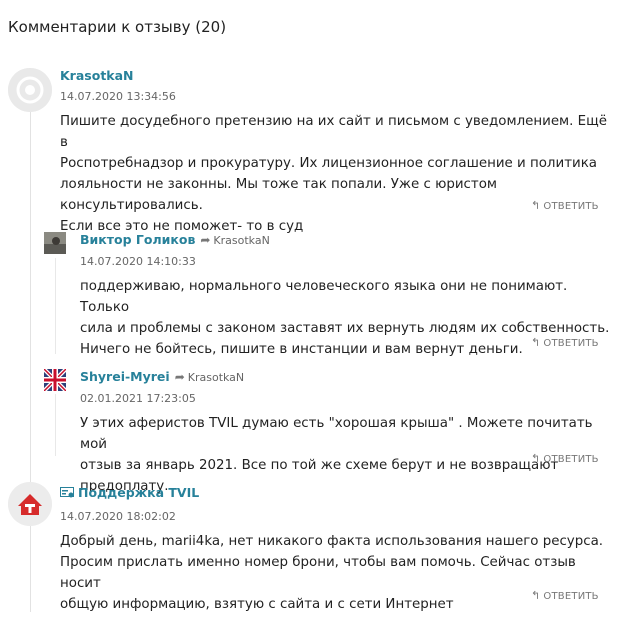 The width and height of the screenshot is (621, 620). I want to click on thread-line, so click(30, 362).